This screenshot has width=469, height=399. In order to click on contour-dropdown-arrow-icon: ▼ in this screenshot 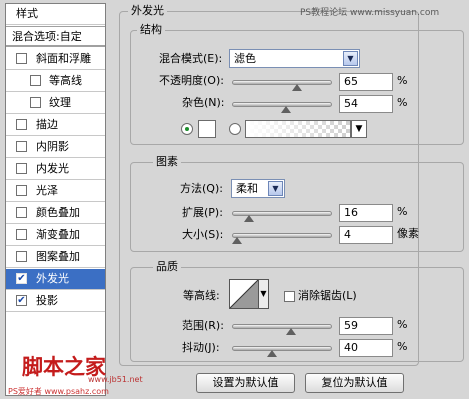, I will do `click(264, 294)`.